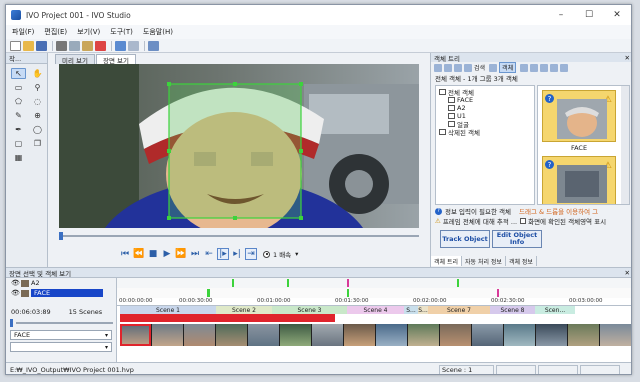 The image size is (640, 382). What do you see at coordinates (524, 67) in the screenshot?
I see `view-icon` at bounding box center [524, 67].